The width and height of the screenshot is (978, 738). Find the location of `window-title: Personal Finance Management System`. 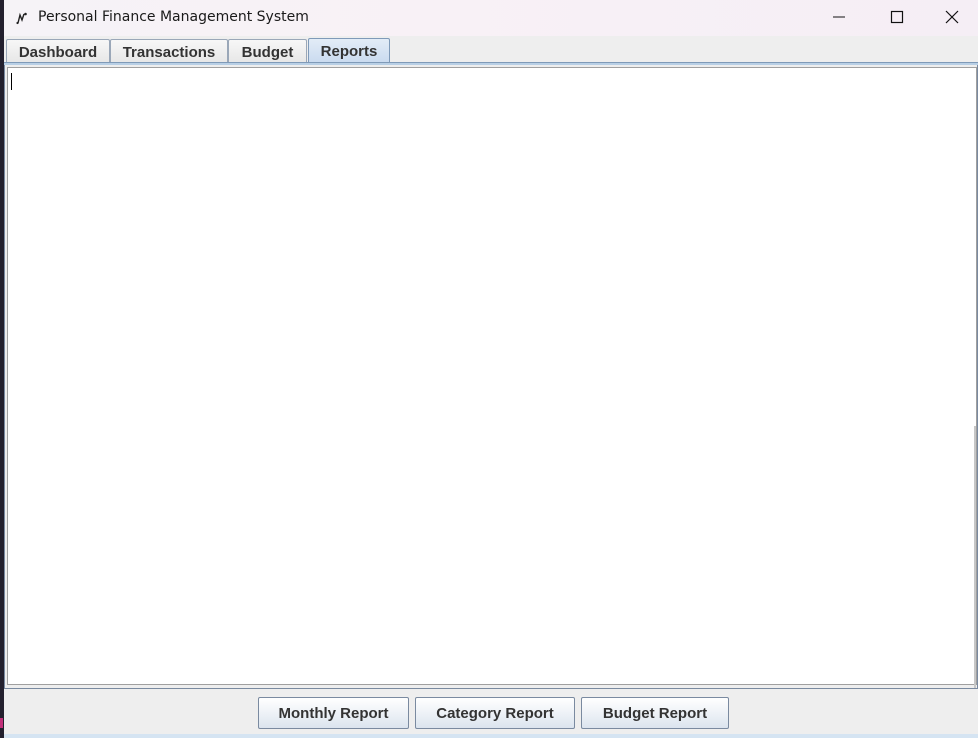

window-title: Personal Finance Management System is located at coordinates (173, 17).